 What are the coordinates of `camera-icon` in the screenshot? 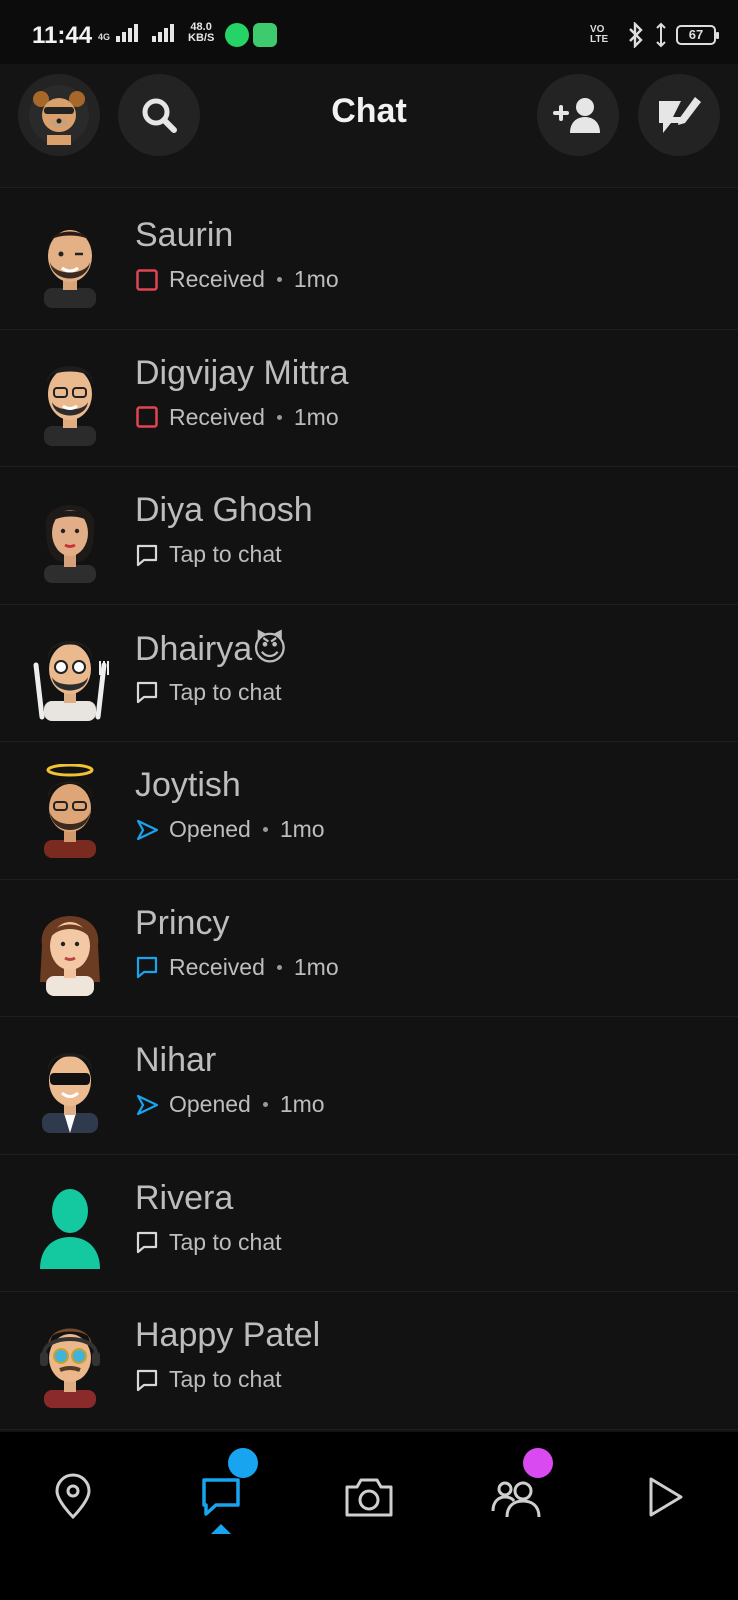 It's located at (369, 1497).